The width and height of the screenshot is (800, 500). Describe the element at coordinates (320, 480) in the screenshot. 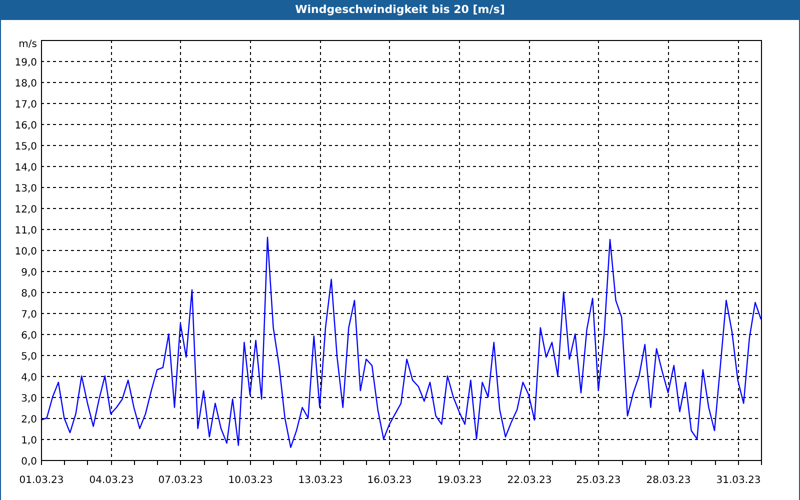

I see `x-axis-label: 13.03.23` at that location.